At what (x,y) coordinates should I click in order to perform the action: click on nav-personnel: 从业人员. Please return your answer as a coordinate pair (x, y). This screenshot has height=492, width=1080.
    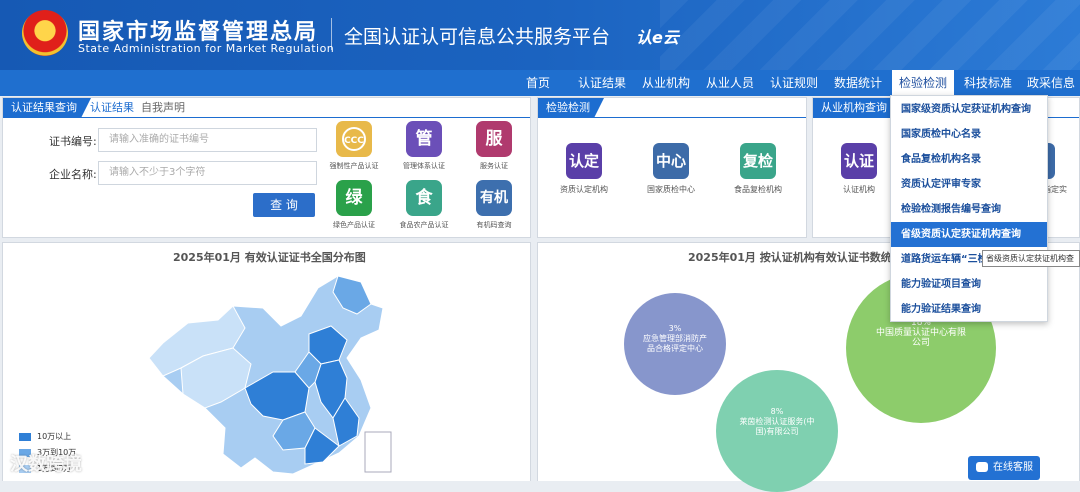
    Looking at the image, I should click on (730, 83).